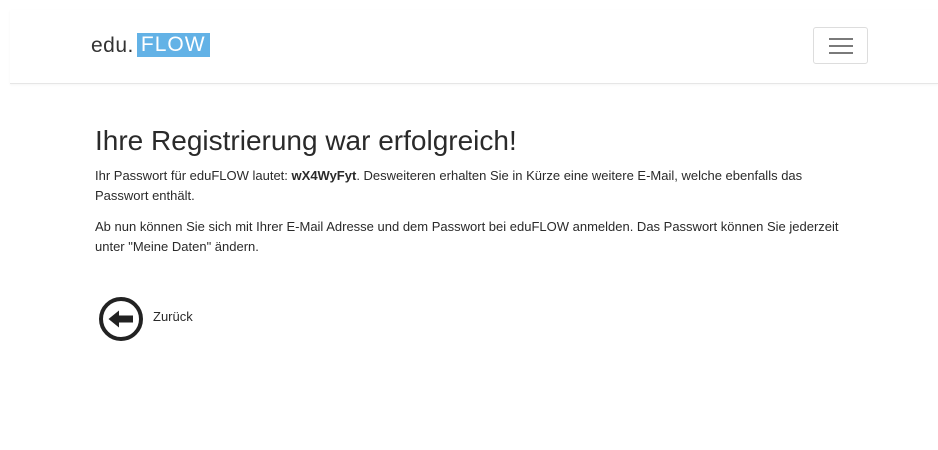 This screenshot has height=450, width=938. What do you see at coordinates (121, 321) in the screenshot?
I see `arrow-left-circle-icon` at bounding box center [121, 321].